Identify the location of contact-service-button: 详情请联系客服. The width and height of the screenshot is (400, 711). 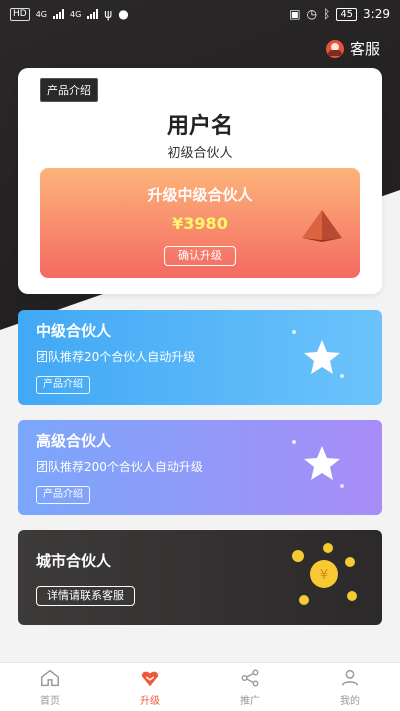
(85, 596).